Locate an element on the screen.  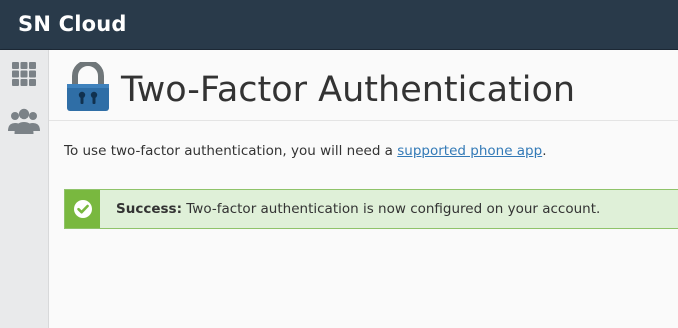
grid-icon is located at coordinates (24, 74).